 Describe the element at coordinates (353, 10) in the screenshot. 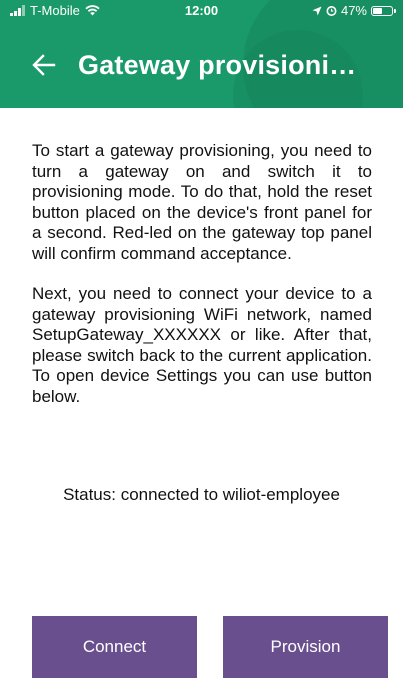

I see `battery-percentage: 47%` at that location.